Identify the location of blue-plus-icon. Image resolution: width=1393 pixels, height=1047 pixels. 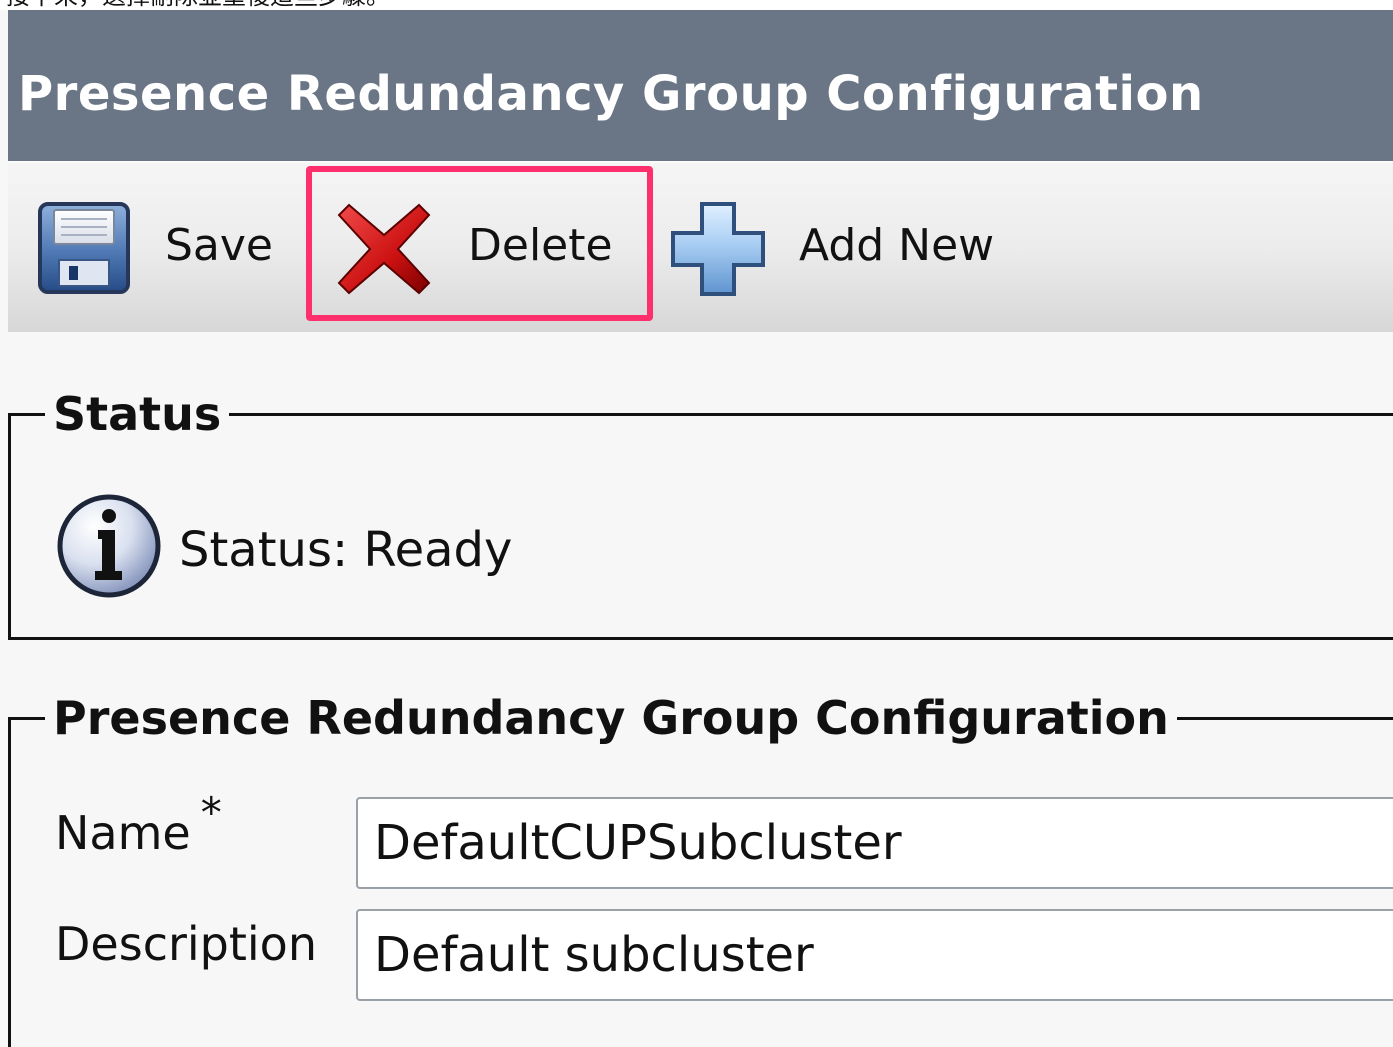
(718, 249).